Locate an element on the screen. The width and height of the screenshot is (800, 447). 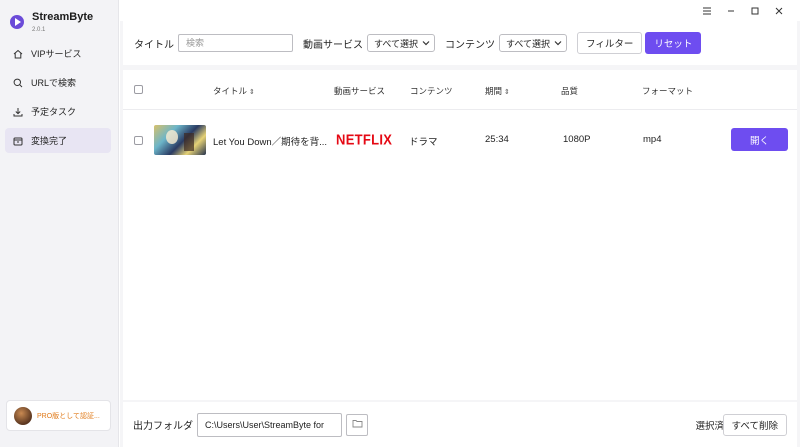
sidebar-nav: VIPサービス URLで検索 予定タスク 変換完了 is located at coordinates (58, 99).